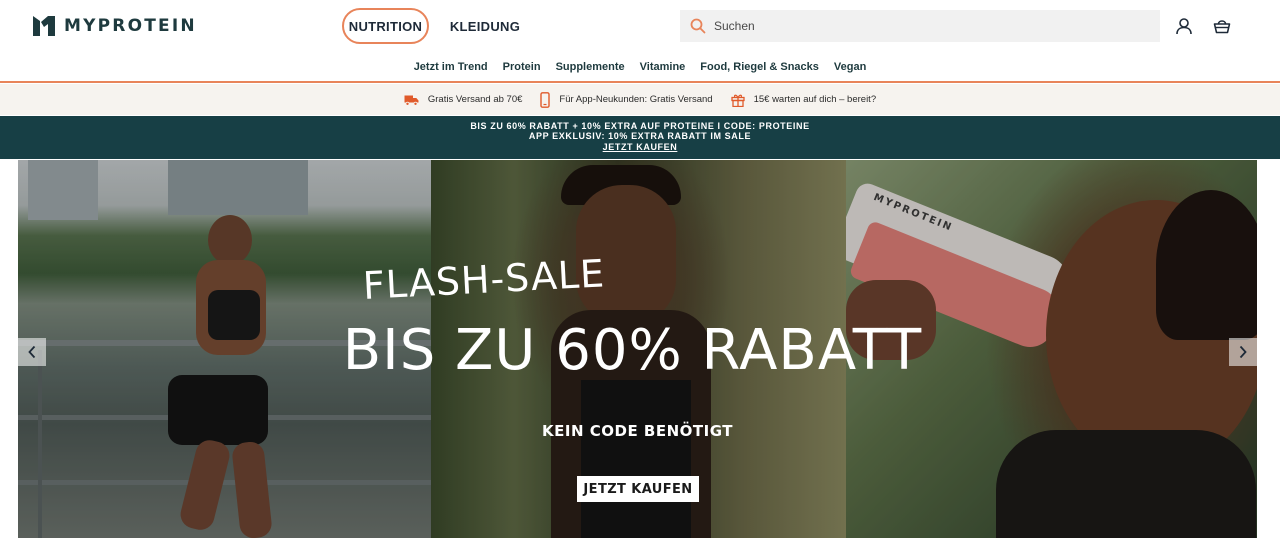  What do you see at coordinates (662, 67) in the screenshot?
I see `nav-item-vitamine: Vitamine` at bounding box center [662, 67].